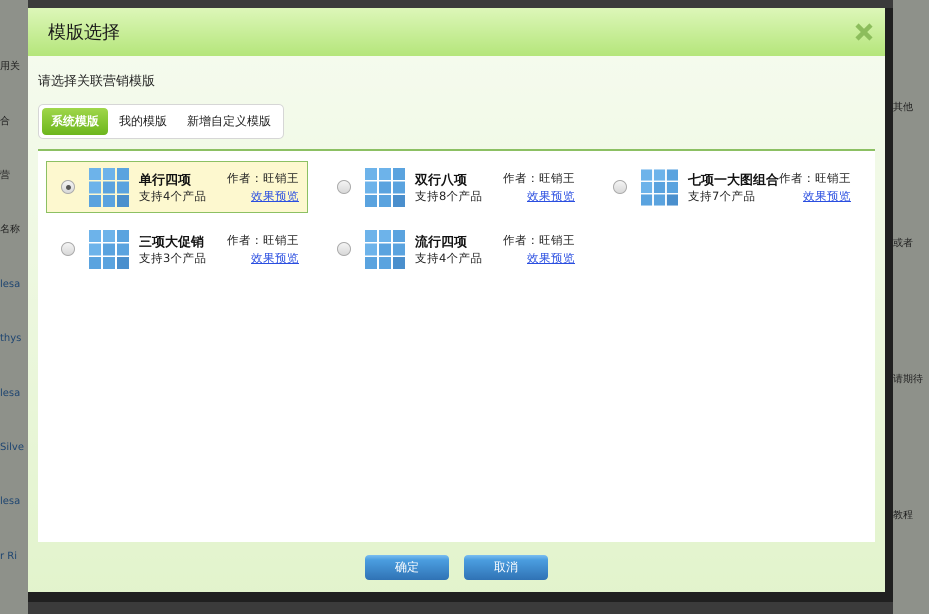  Describe the element at coordinates (5, 176) in the screenshot. I see `background-text: 营` at that location.